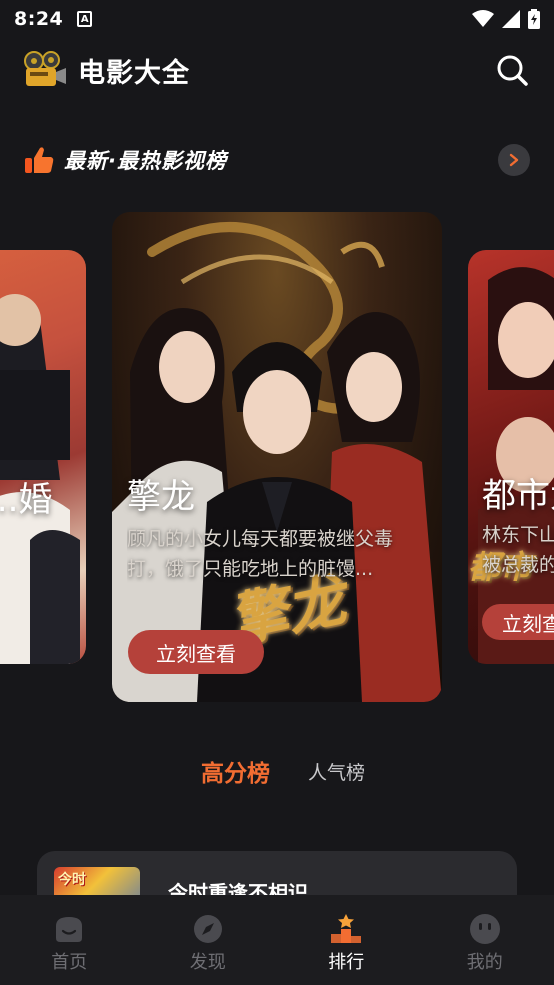 This screenshot has height=985, width=554. I want to click on battery-icon, so click(534, 19).